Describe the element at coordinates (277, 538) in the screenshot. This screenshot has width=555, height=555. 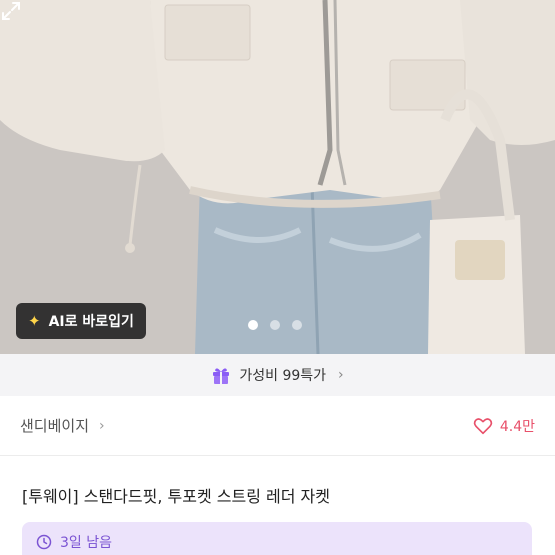
I see `time-remaining-badge: 3일 남음` at that location.